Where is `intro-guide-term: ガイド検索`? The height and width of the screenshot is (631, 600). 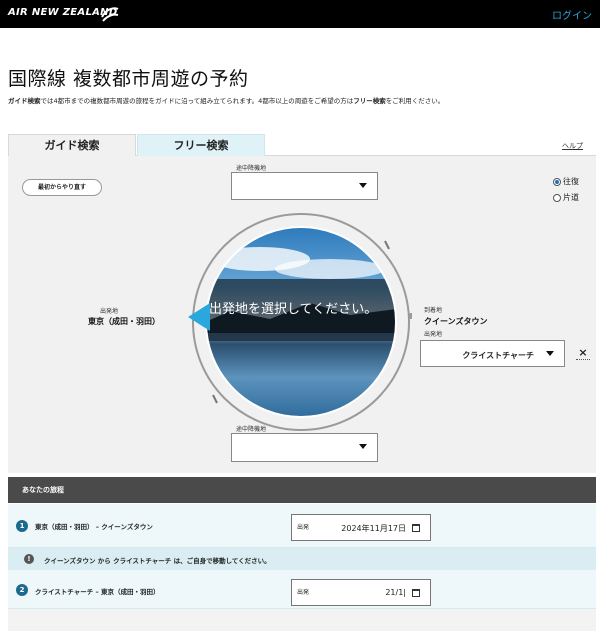
intro-guide-term: ガイド検索 is located at coordinates (24, 101).